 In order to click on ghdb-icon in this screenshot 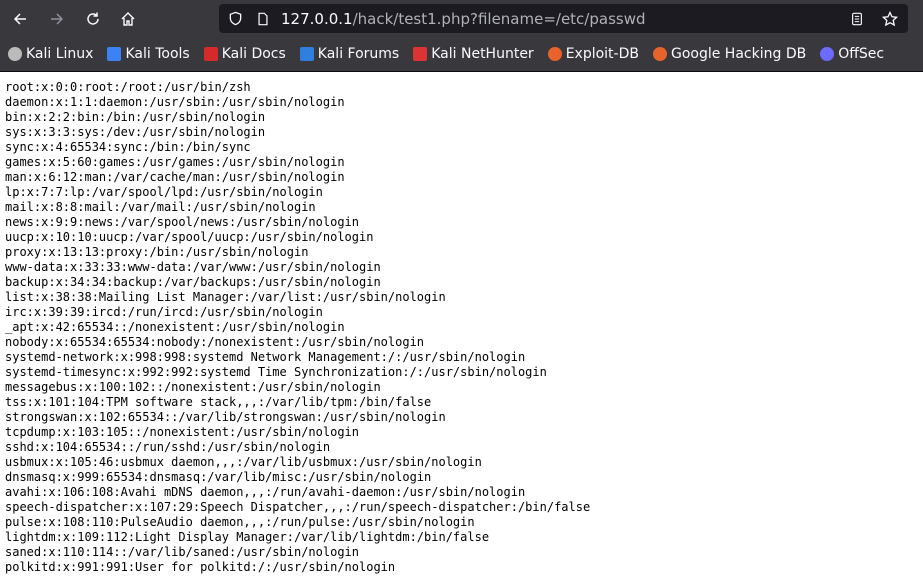, I will do `click(659, 54)`.